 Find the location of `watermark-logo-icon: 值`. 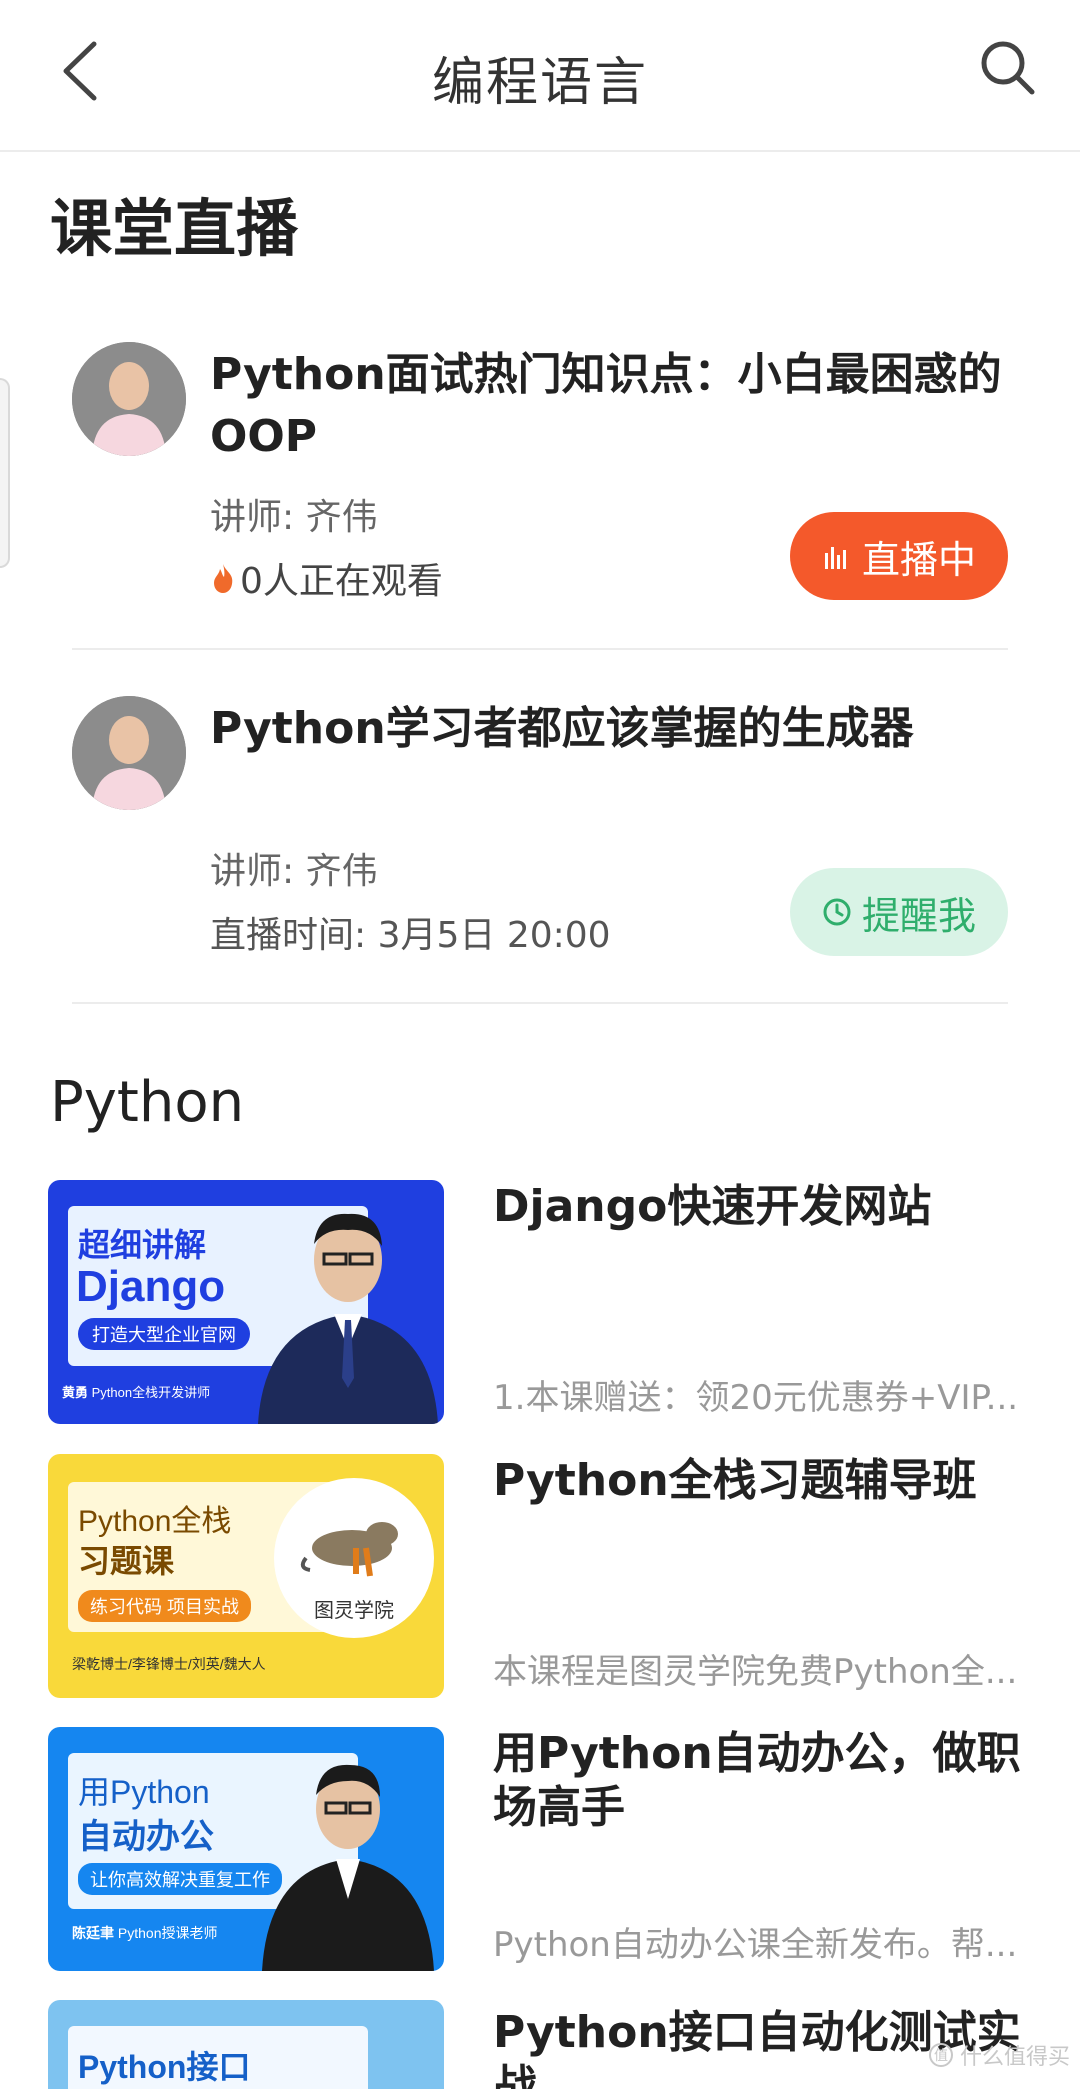

watermark-logo-icon: 值 is located at coordinates (940, 2055).